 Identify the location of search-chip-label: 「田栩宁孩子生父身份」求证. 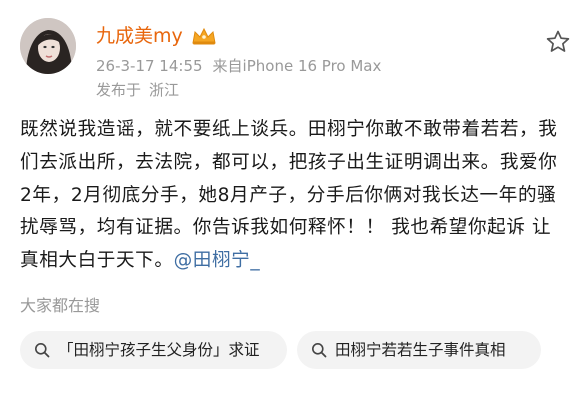
(159, 350).